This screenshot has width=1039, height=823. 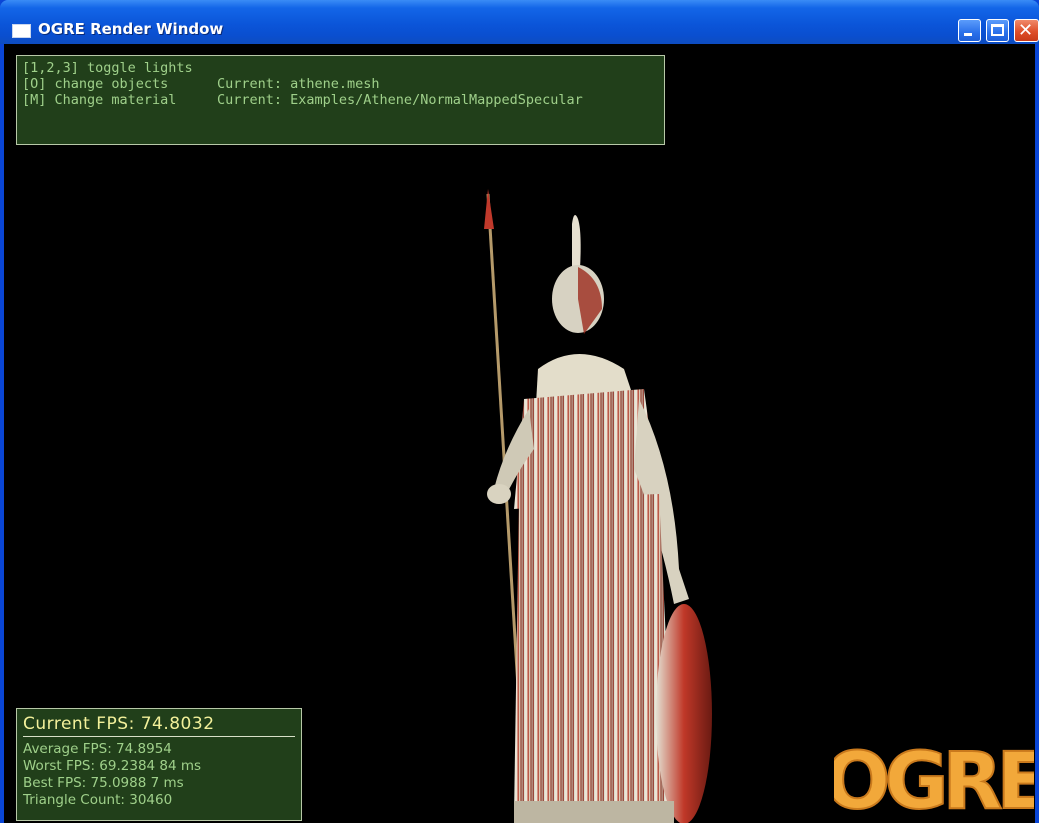 What do you see at coordinates (159, 736) in the screenshot?
I see `stats-divider` at bounding box center [159, 736].